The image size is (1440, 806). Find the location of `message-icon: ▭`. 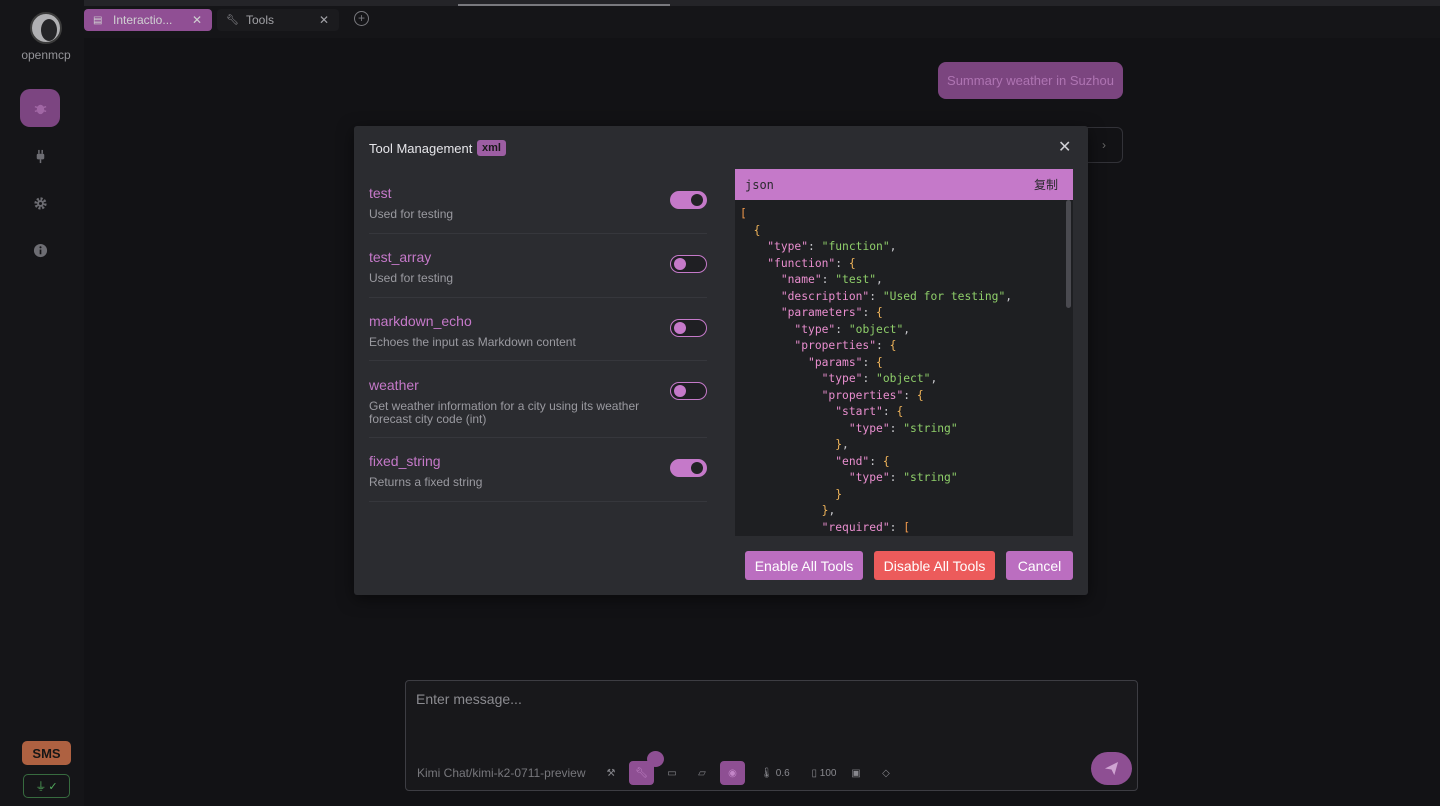

message-icon: ▭ is located at coordinates (672, 773).